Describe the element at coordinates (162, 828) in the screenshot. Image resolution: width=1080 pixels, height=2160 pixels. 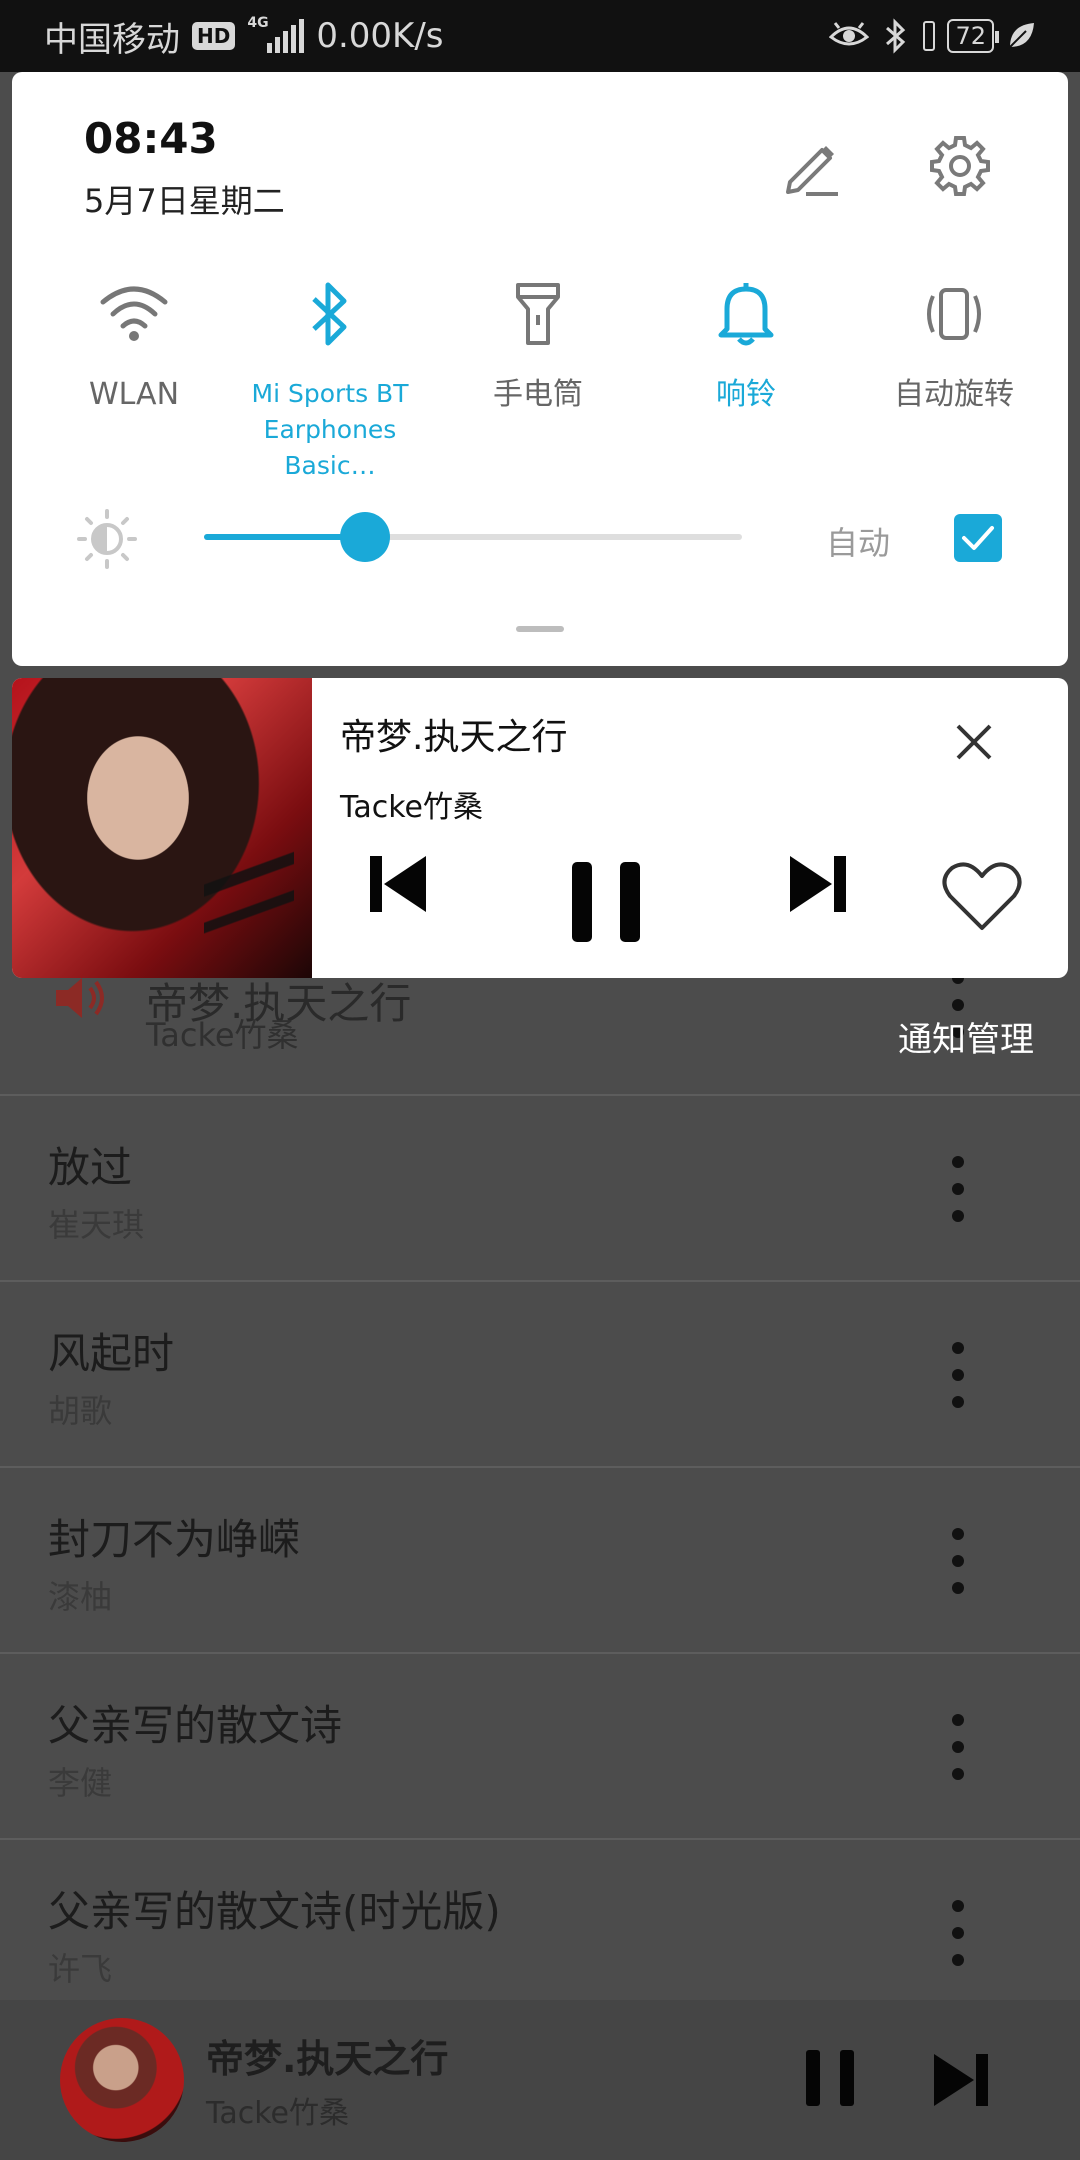
I see `album-art` at that location.